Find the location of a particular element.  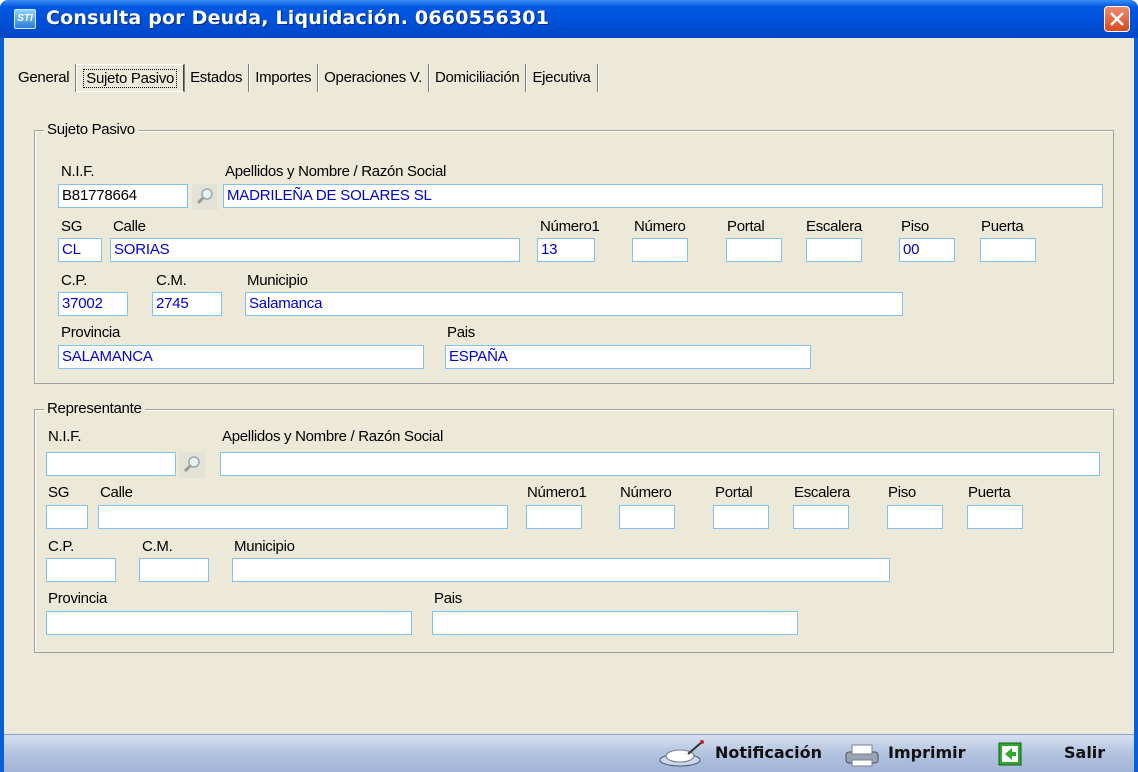

rp-piso-field is located at coordinates (915, 517).